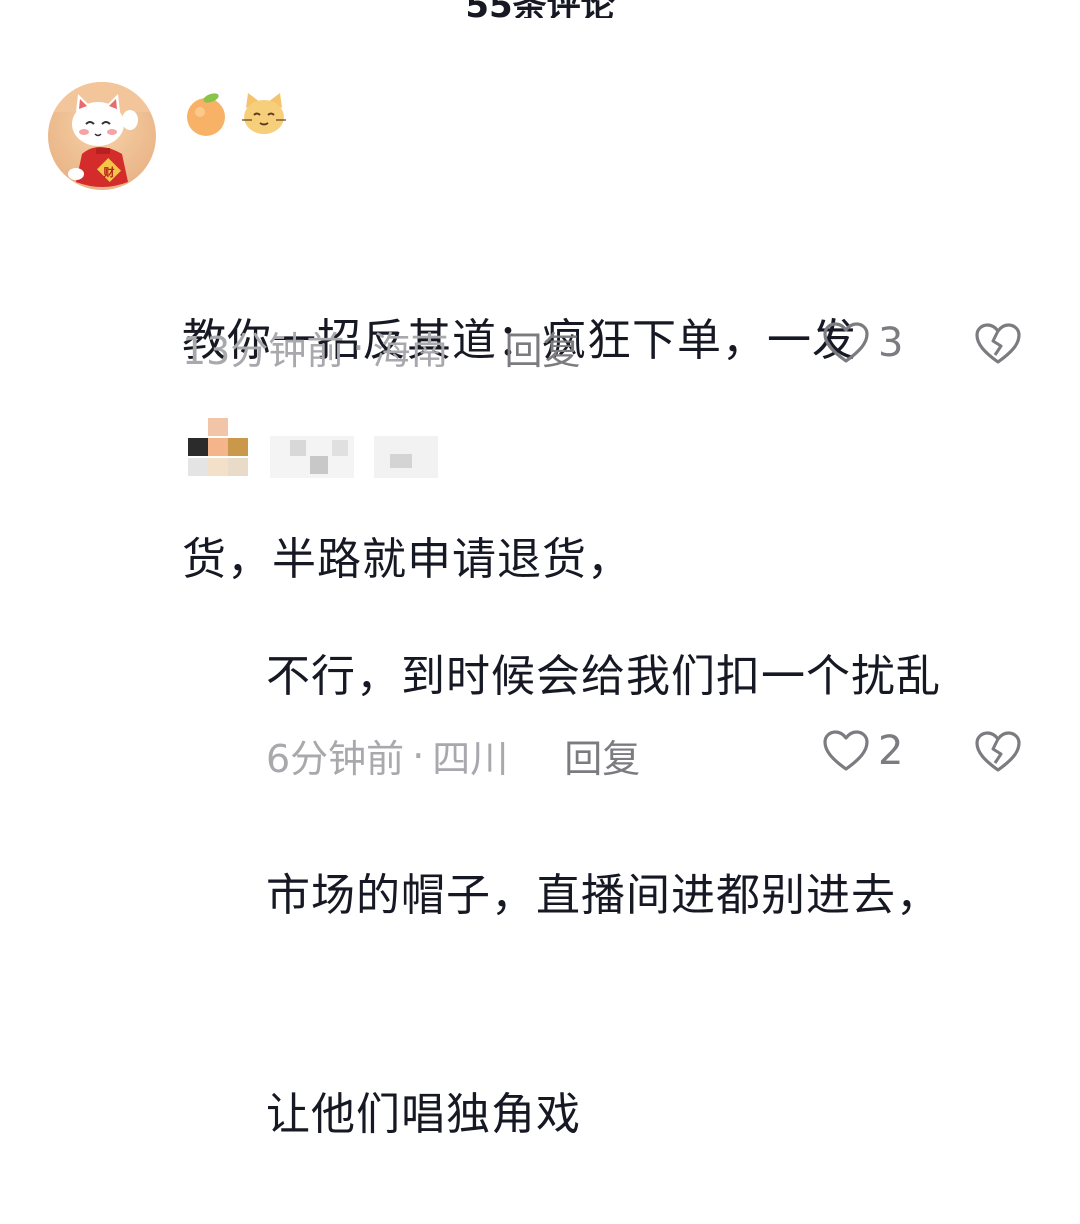 Image resolution: width=1080 pixels, height=1224 pixels. I want to click on like-button: 2, so click(862, 751).